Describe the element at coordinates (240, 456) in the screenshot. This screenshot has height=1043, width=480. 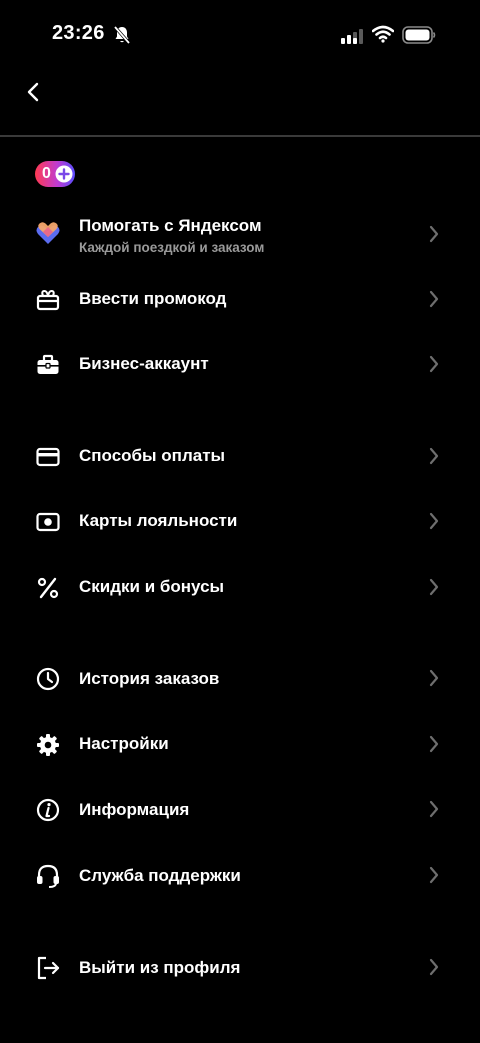
I see `menu-item-payment-methods: Способы оплаты` at that location.